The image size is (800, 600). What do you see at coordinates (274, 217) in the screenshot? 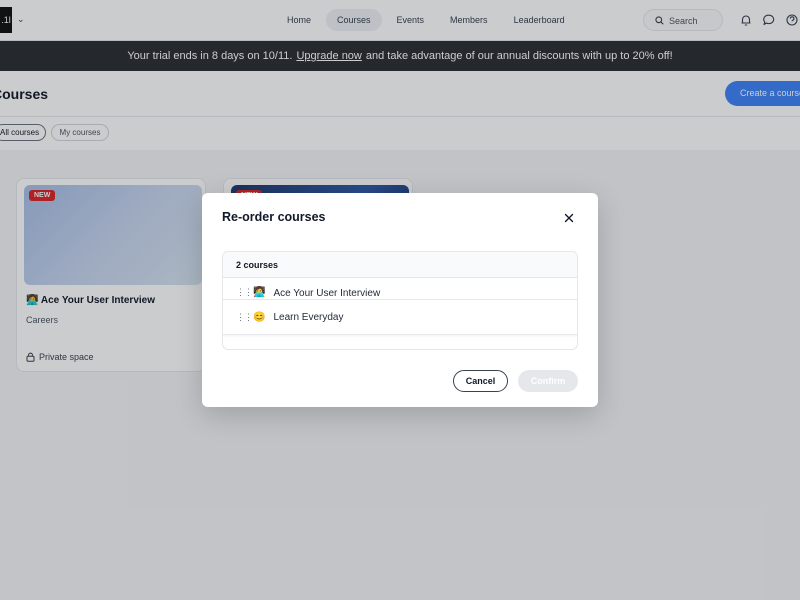
I see `modal-title: Re-order courses` at bounding box center [274, 217].